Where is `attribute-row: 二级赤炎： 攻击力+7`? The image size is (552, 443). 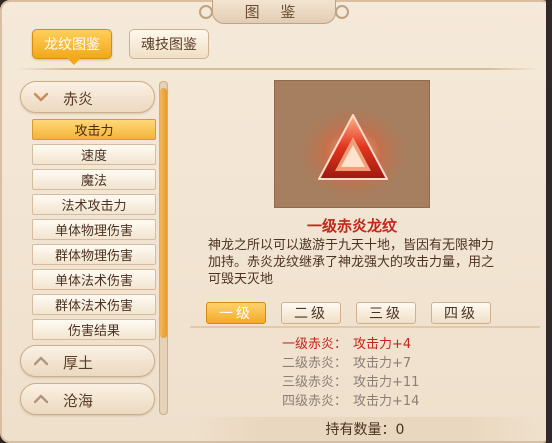
attribute-row: 二级赤炎： 攻击力+7 is located at coordinates (352, 363).